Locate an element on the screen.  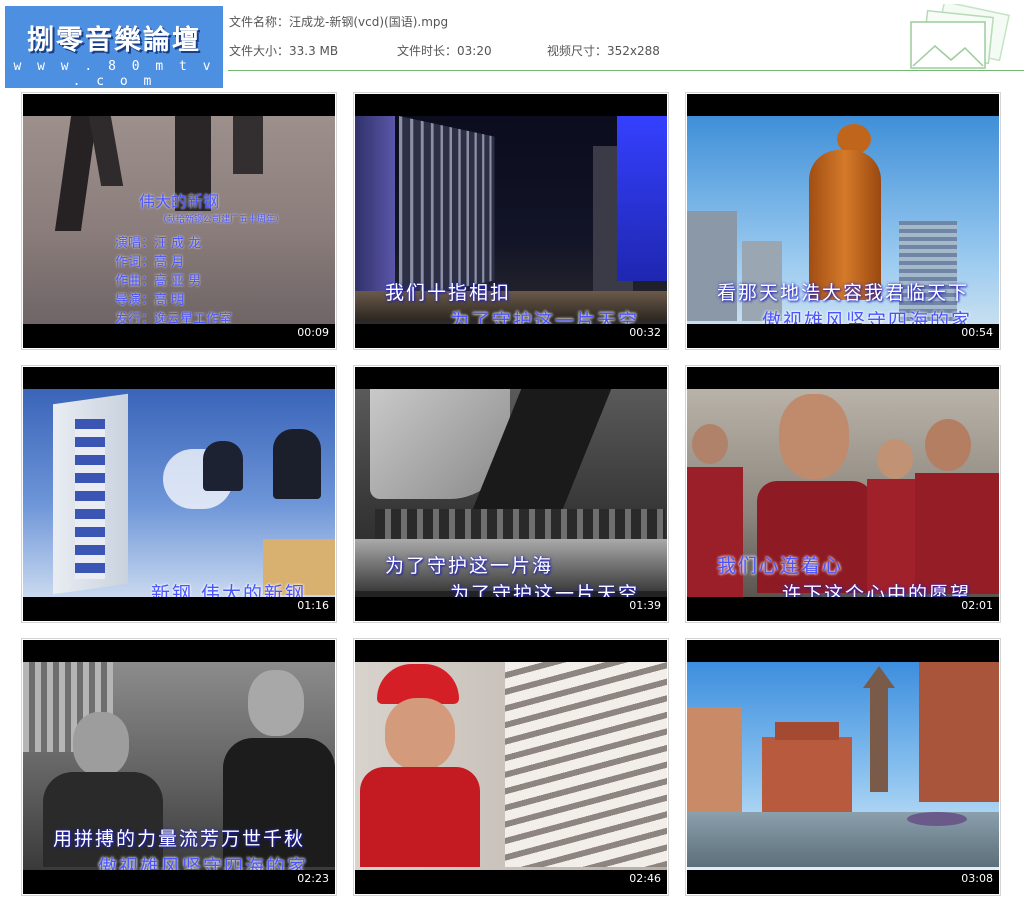
subtitle-line-1: 看那天地浩大容我君临天下 is located at coordinates (843, 293).